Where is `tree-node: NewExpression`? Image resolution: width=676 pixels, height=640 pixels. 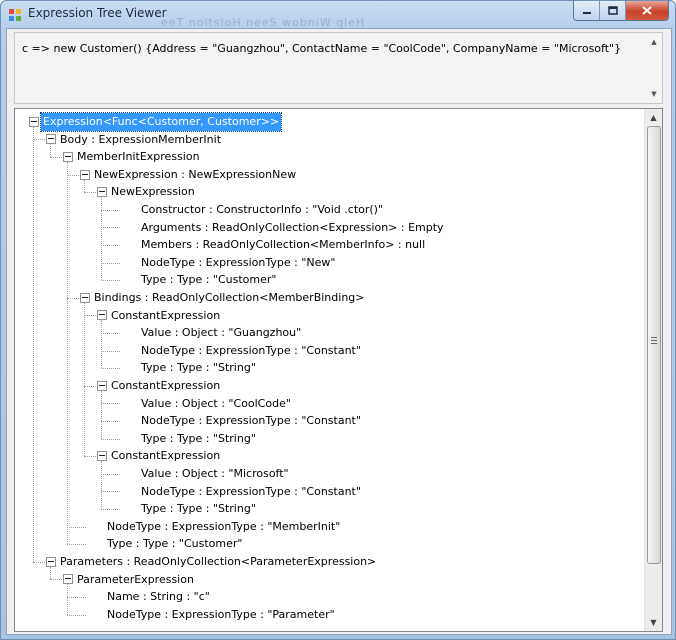
tree-node: NewExpression is located at coordinates (153, 192).